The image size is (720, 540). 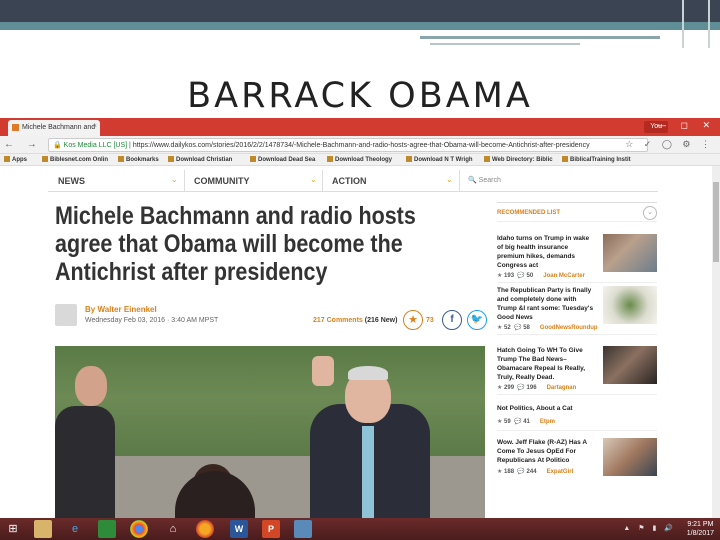 What do you see at coordinates (487, 159) in the screenshot?
I see `page-icon` at bounding box center [487, 159].